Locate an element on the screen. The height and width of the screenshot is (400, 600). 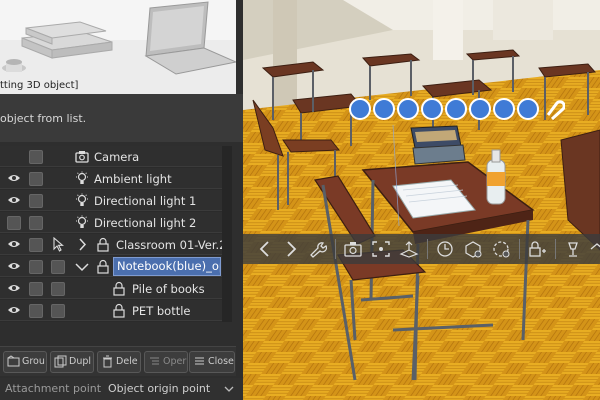
frame-fit-icon is located at coordinates (381, 249).